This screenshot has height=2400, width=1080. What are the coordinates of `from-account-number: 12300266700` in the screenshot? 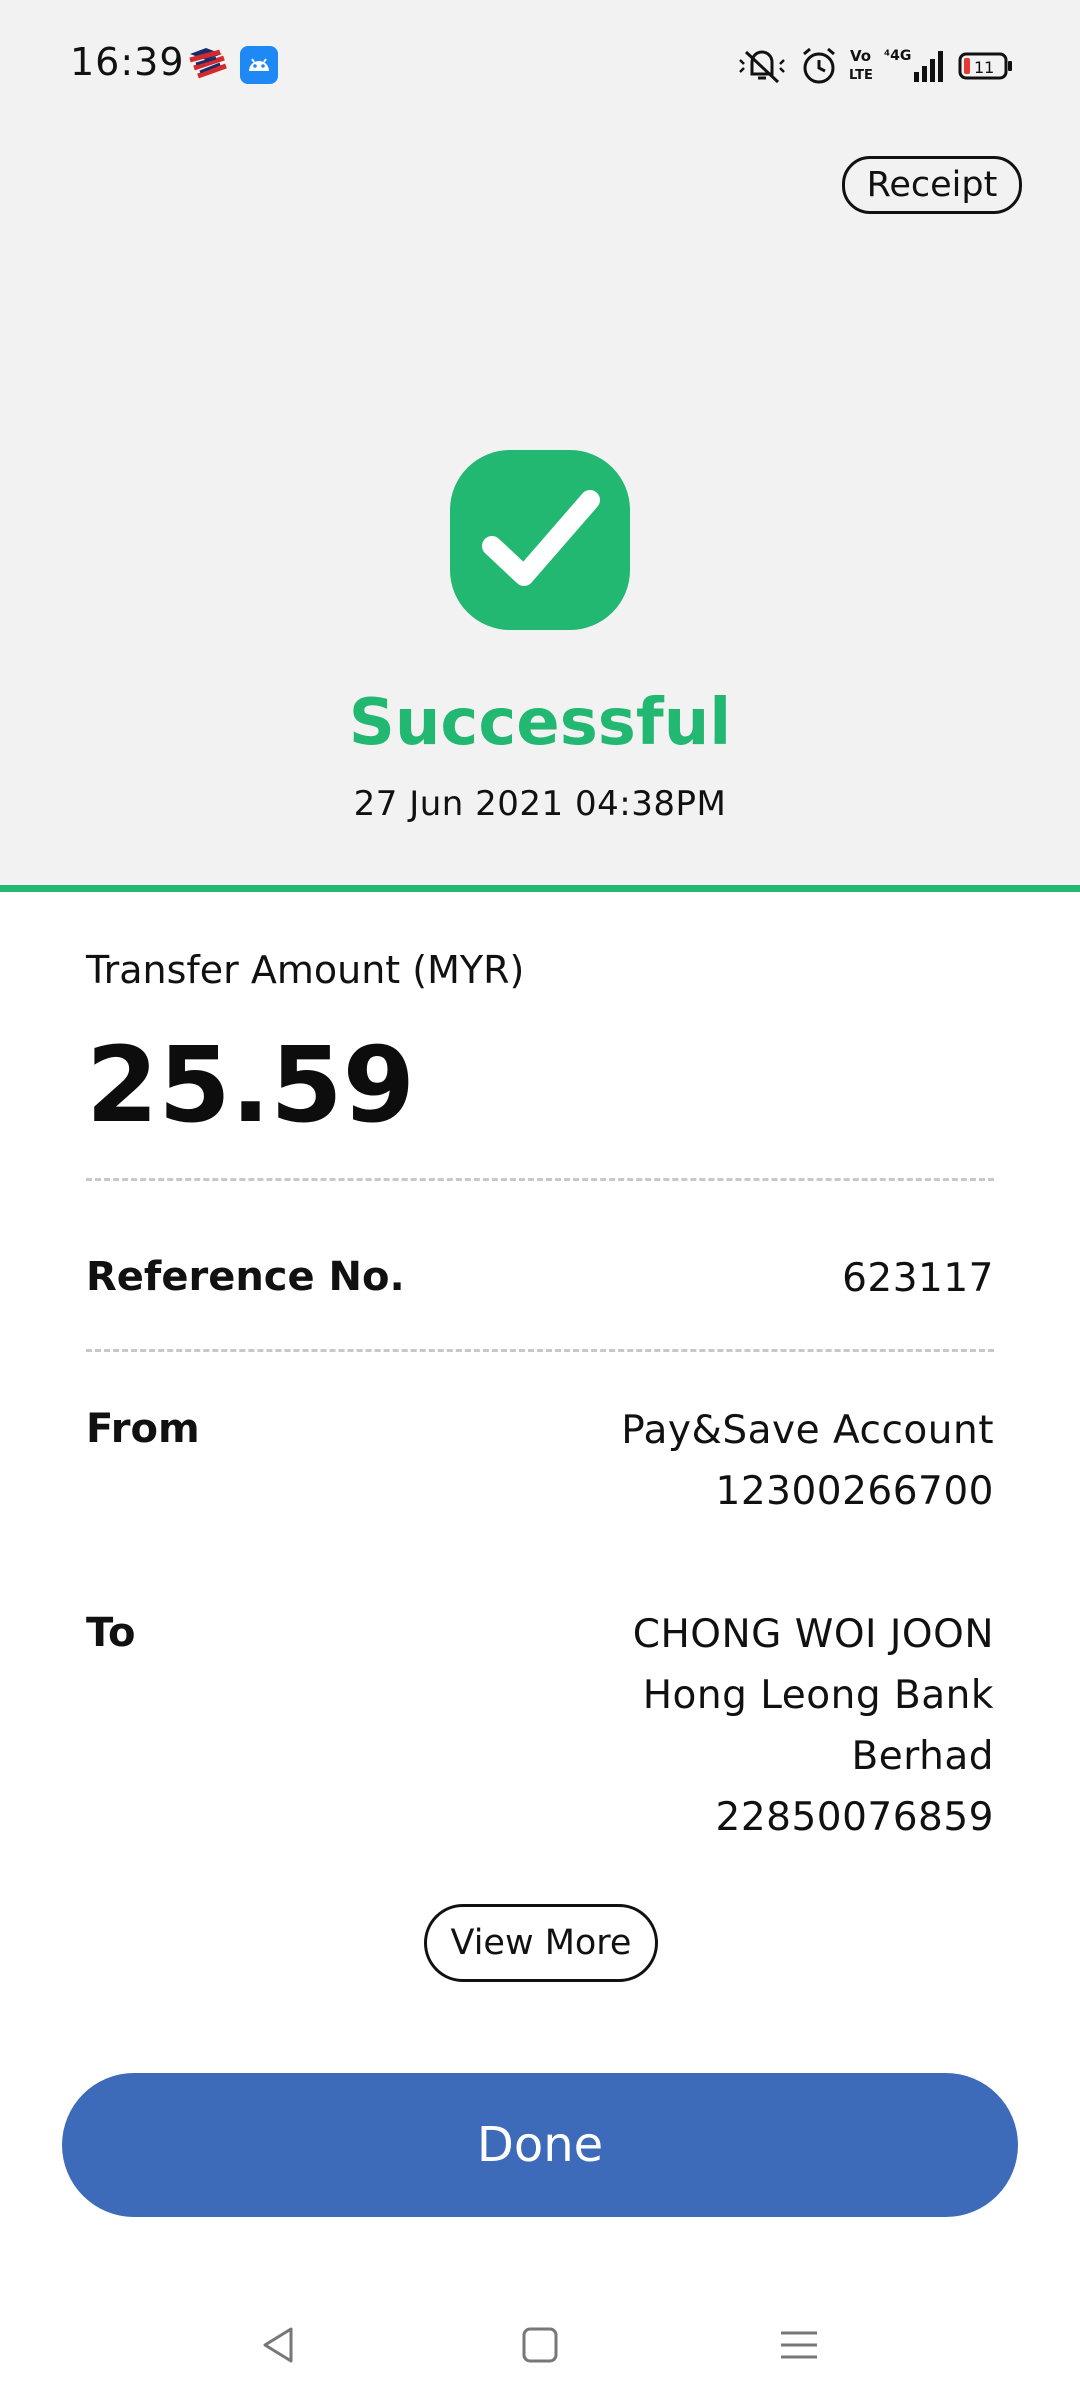 It's located at (854, 1491).